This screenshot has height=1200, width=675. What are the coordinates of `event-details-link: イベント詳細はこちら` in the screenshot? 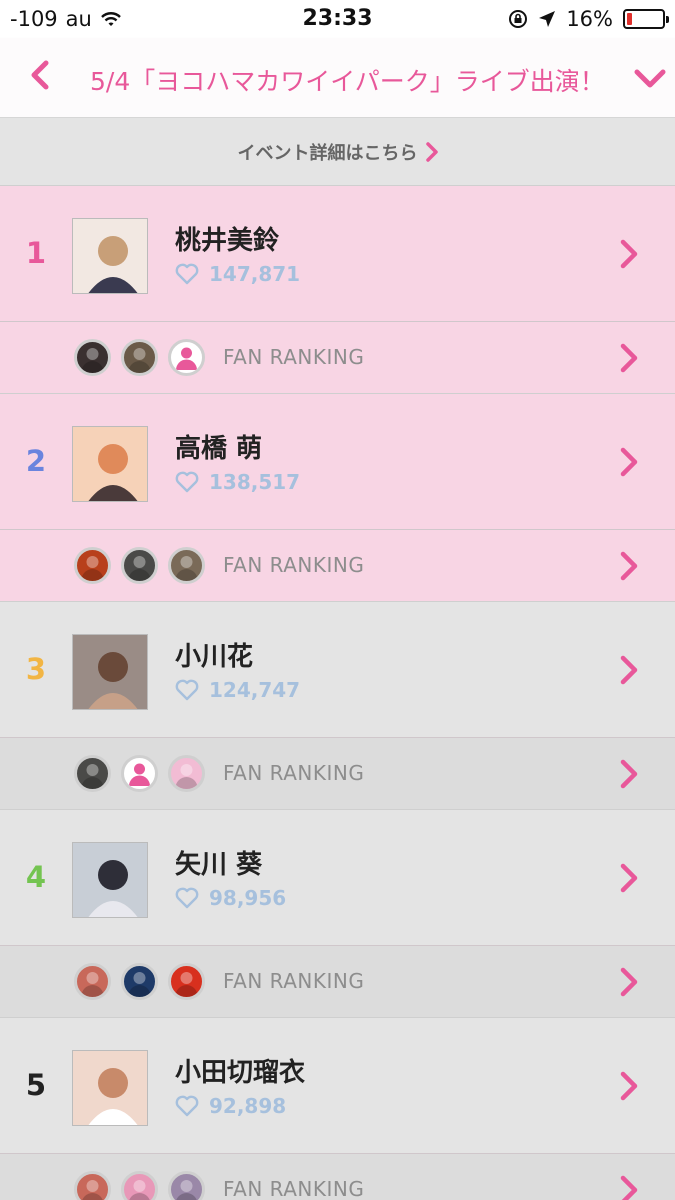 It's located at (338, 152).